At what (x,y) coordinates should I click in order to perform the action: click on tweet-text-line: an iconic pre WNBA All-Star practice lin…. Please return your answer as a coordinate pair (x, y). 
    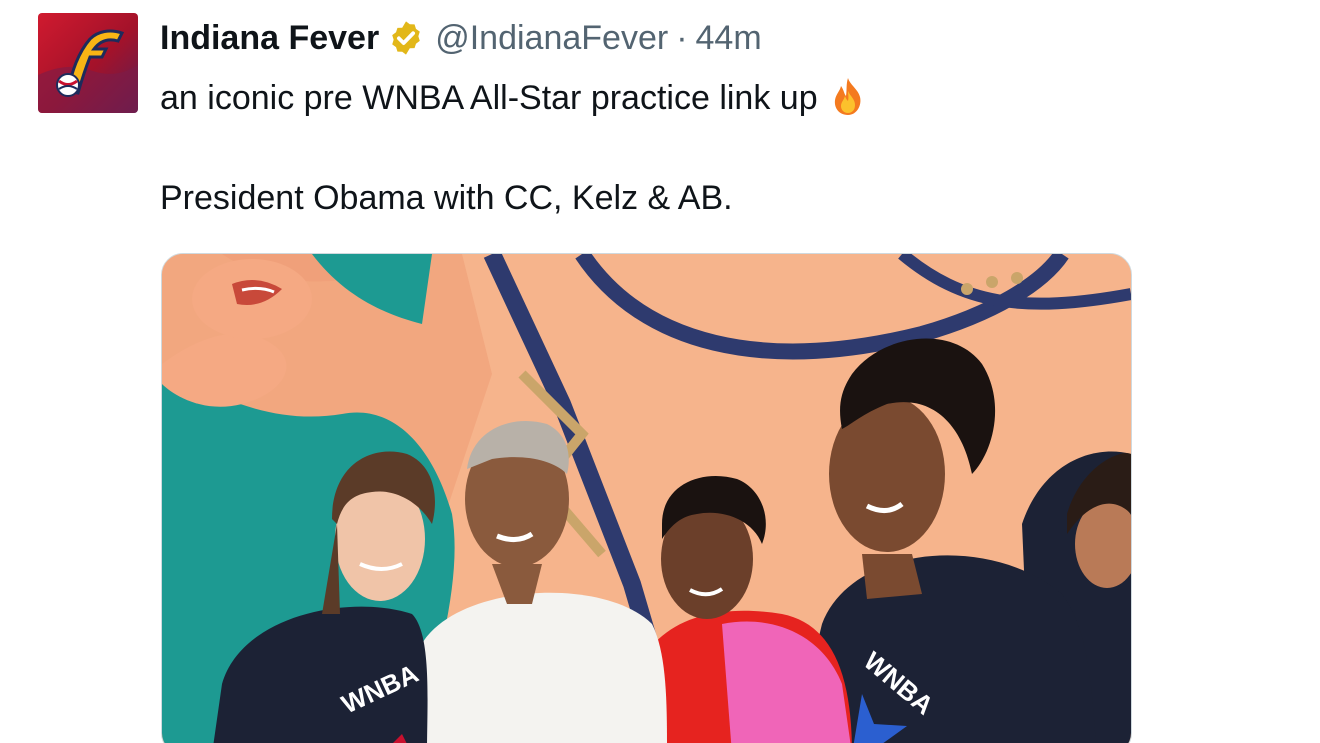
    Looking at the image, I should click on (660, 98).